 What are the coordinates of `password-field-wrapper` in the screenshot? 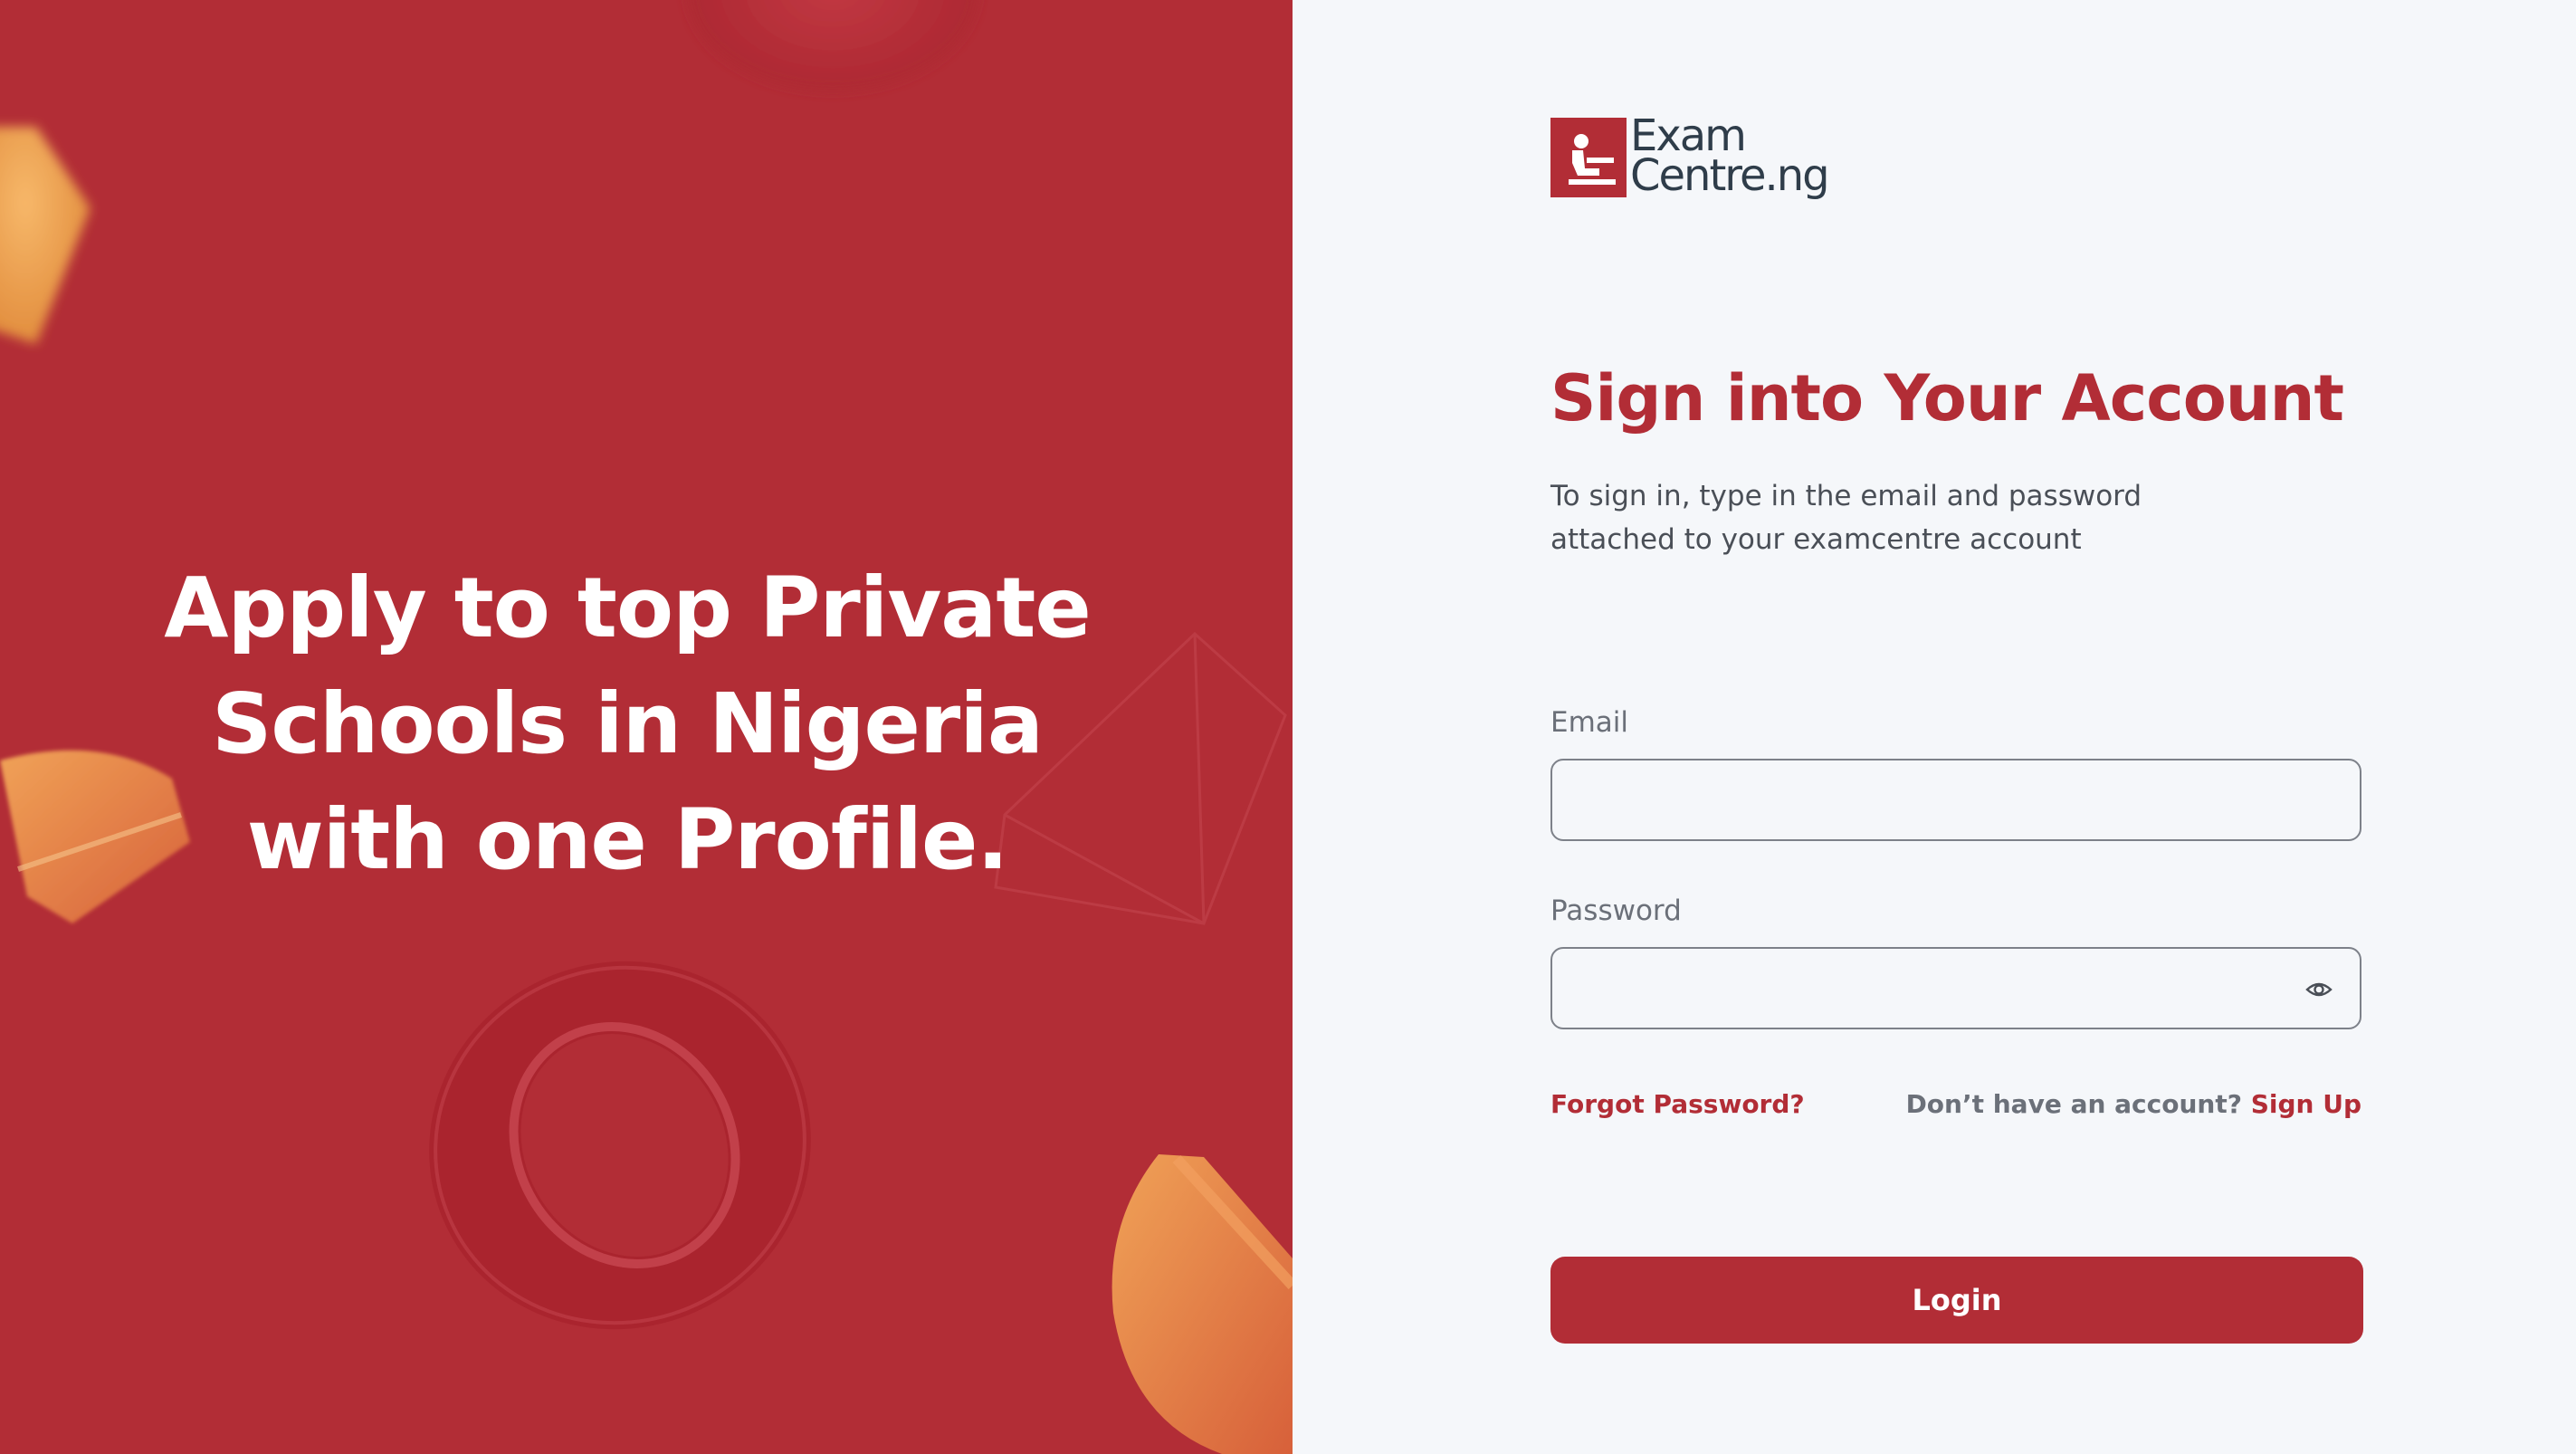 It's located at (1956, 988).